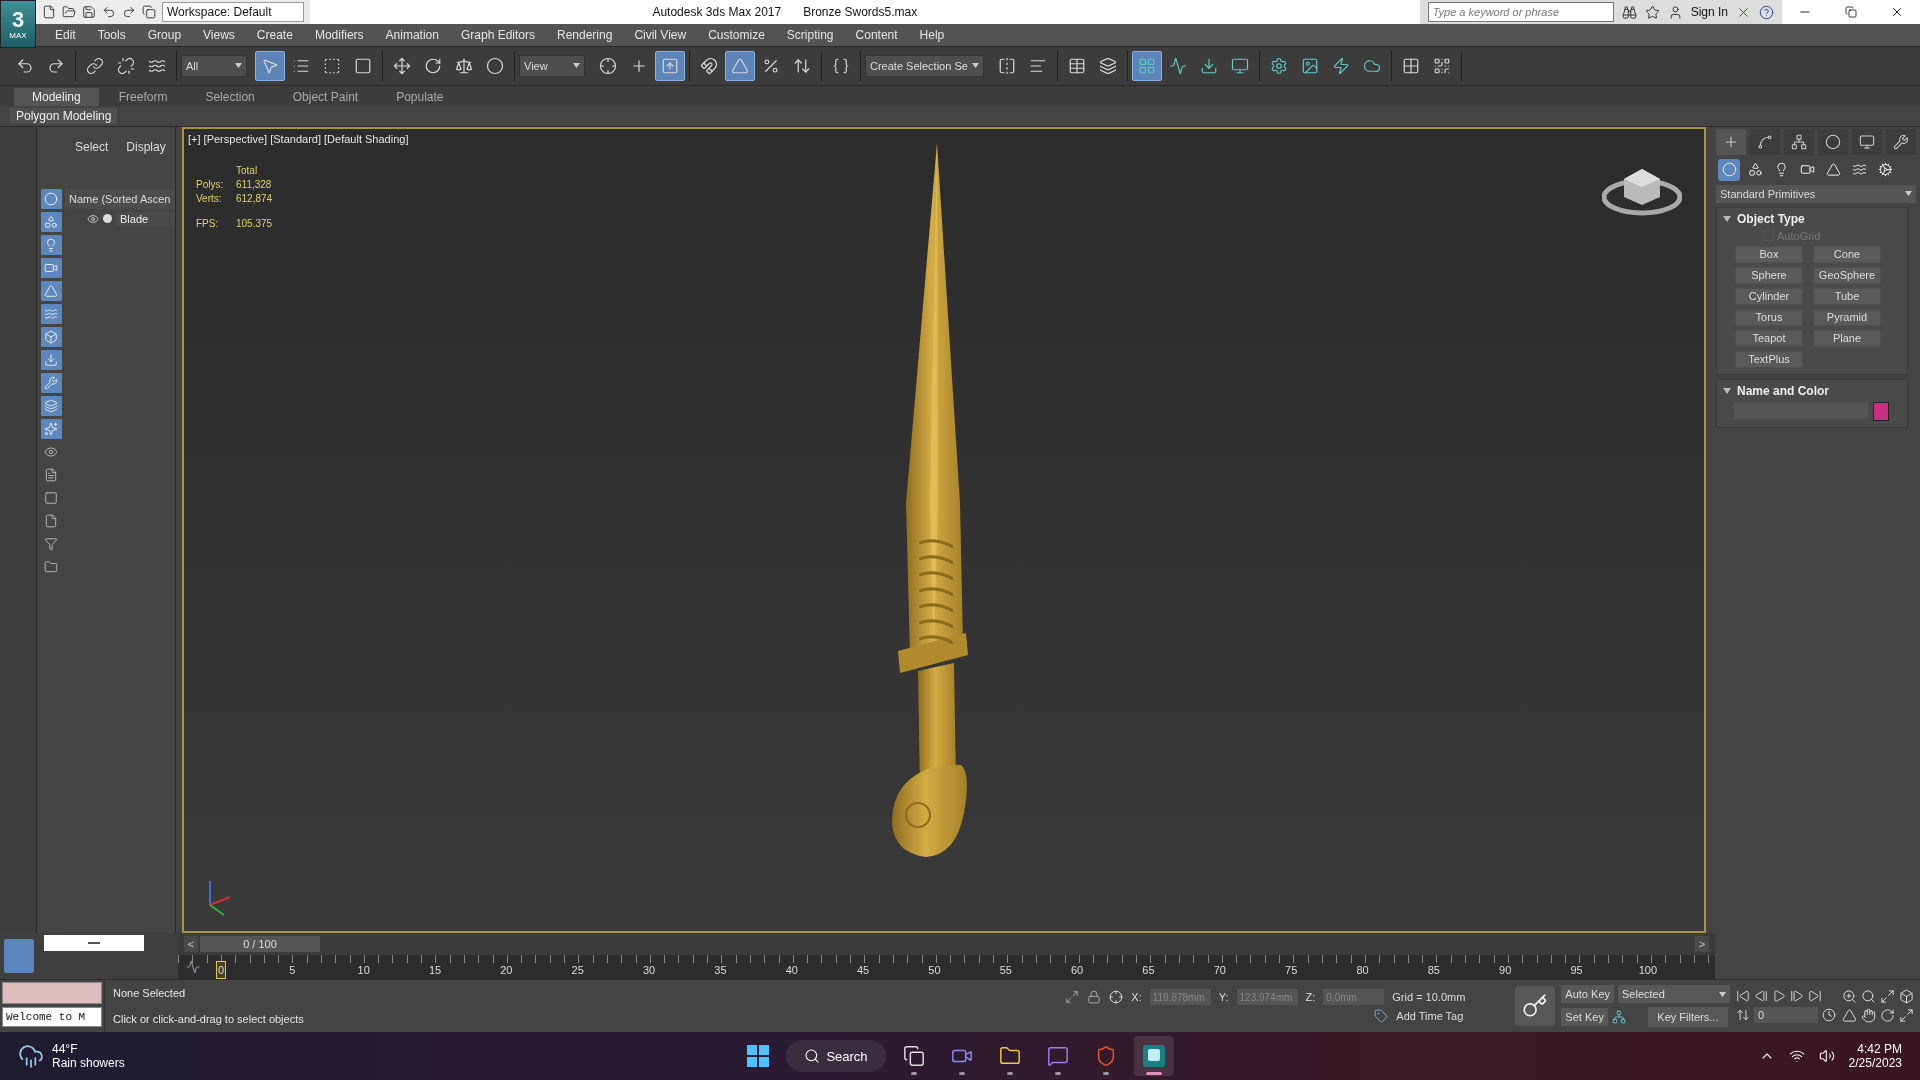 This screenshot has height=1080, width=1920. What do you see at coordinates (1362, 971) in the screenshot?
I see `frame-label: 80` at bounding box center [1362, 971].